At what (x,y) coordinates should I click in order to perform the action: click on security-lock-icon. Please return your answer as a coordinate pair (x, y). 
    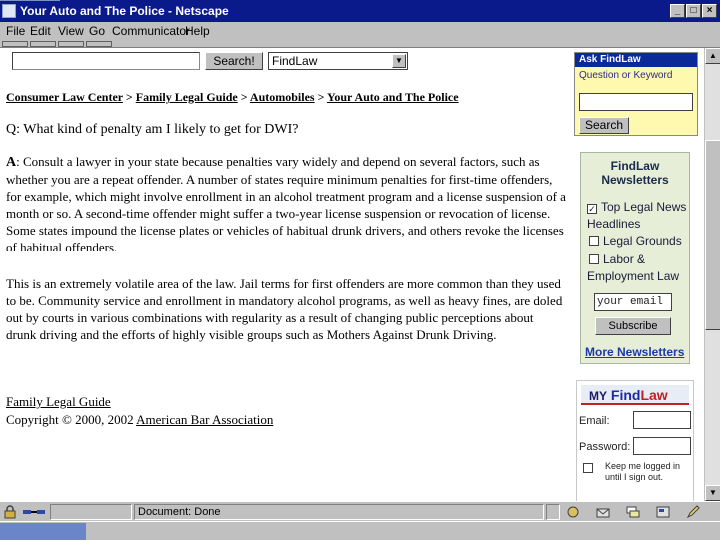
    Looking at the image, I should click on (10, 512).